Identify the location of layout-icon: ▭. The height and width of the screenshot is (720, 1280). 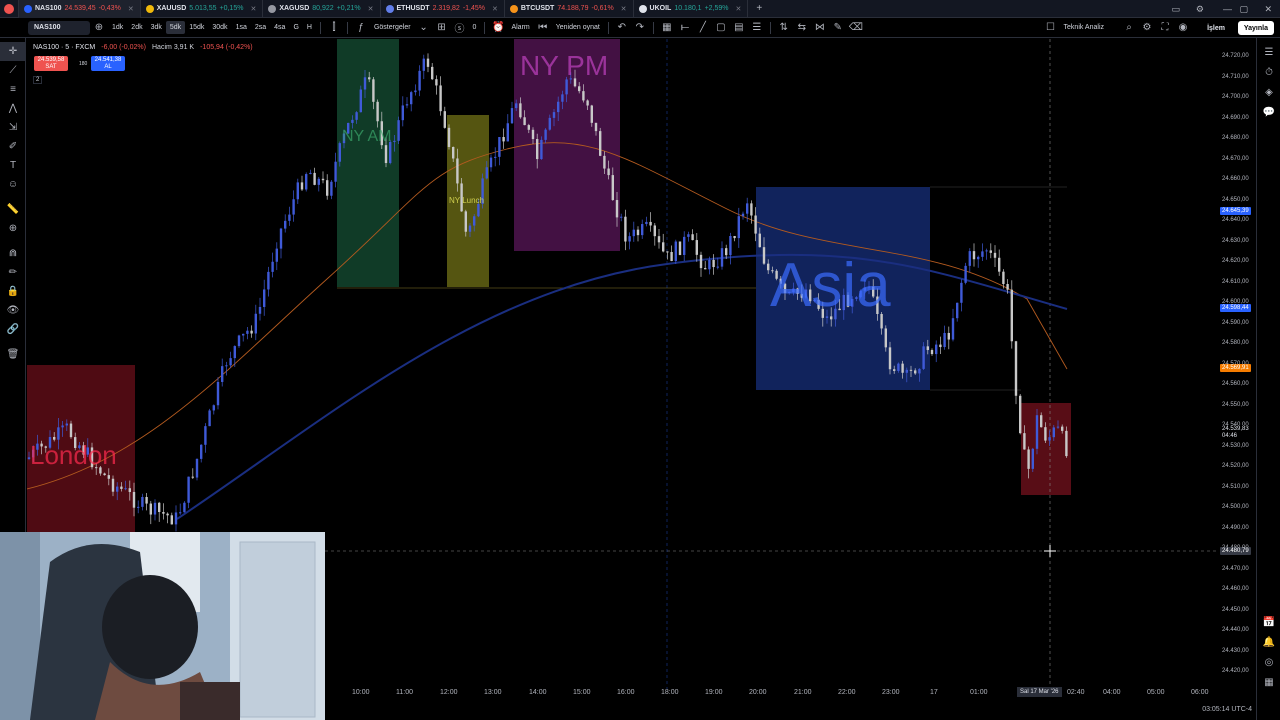
(1175, 9).